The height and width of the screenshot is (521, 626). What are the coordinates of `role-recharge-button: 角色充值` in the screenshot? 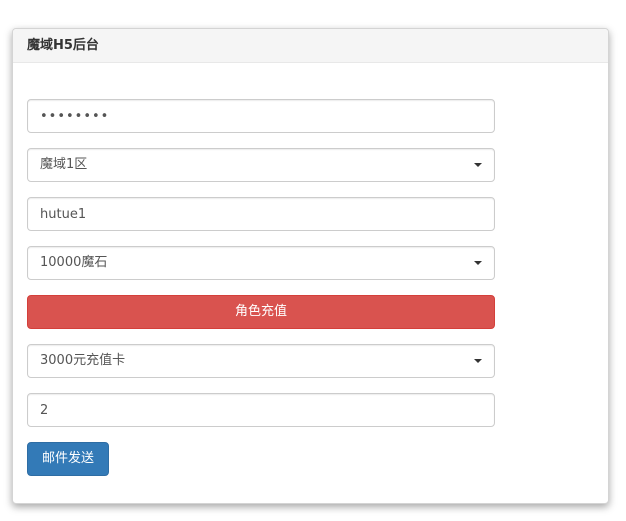 It's located at (261, 312).